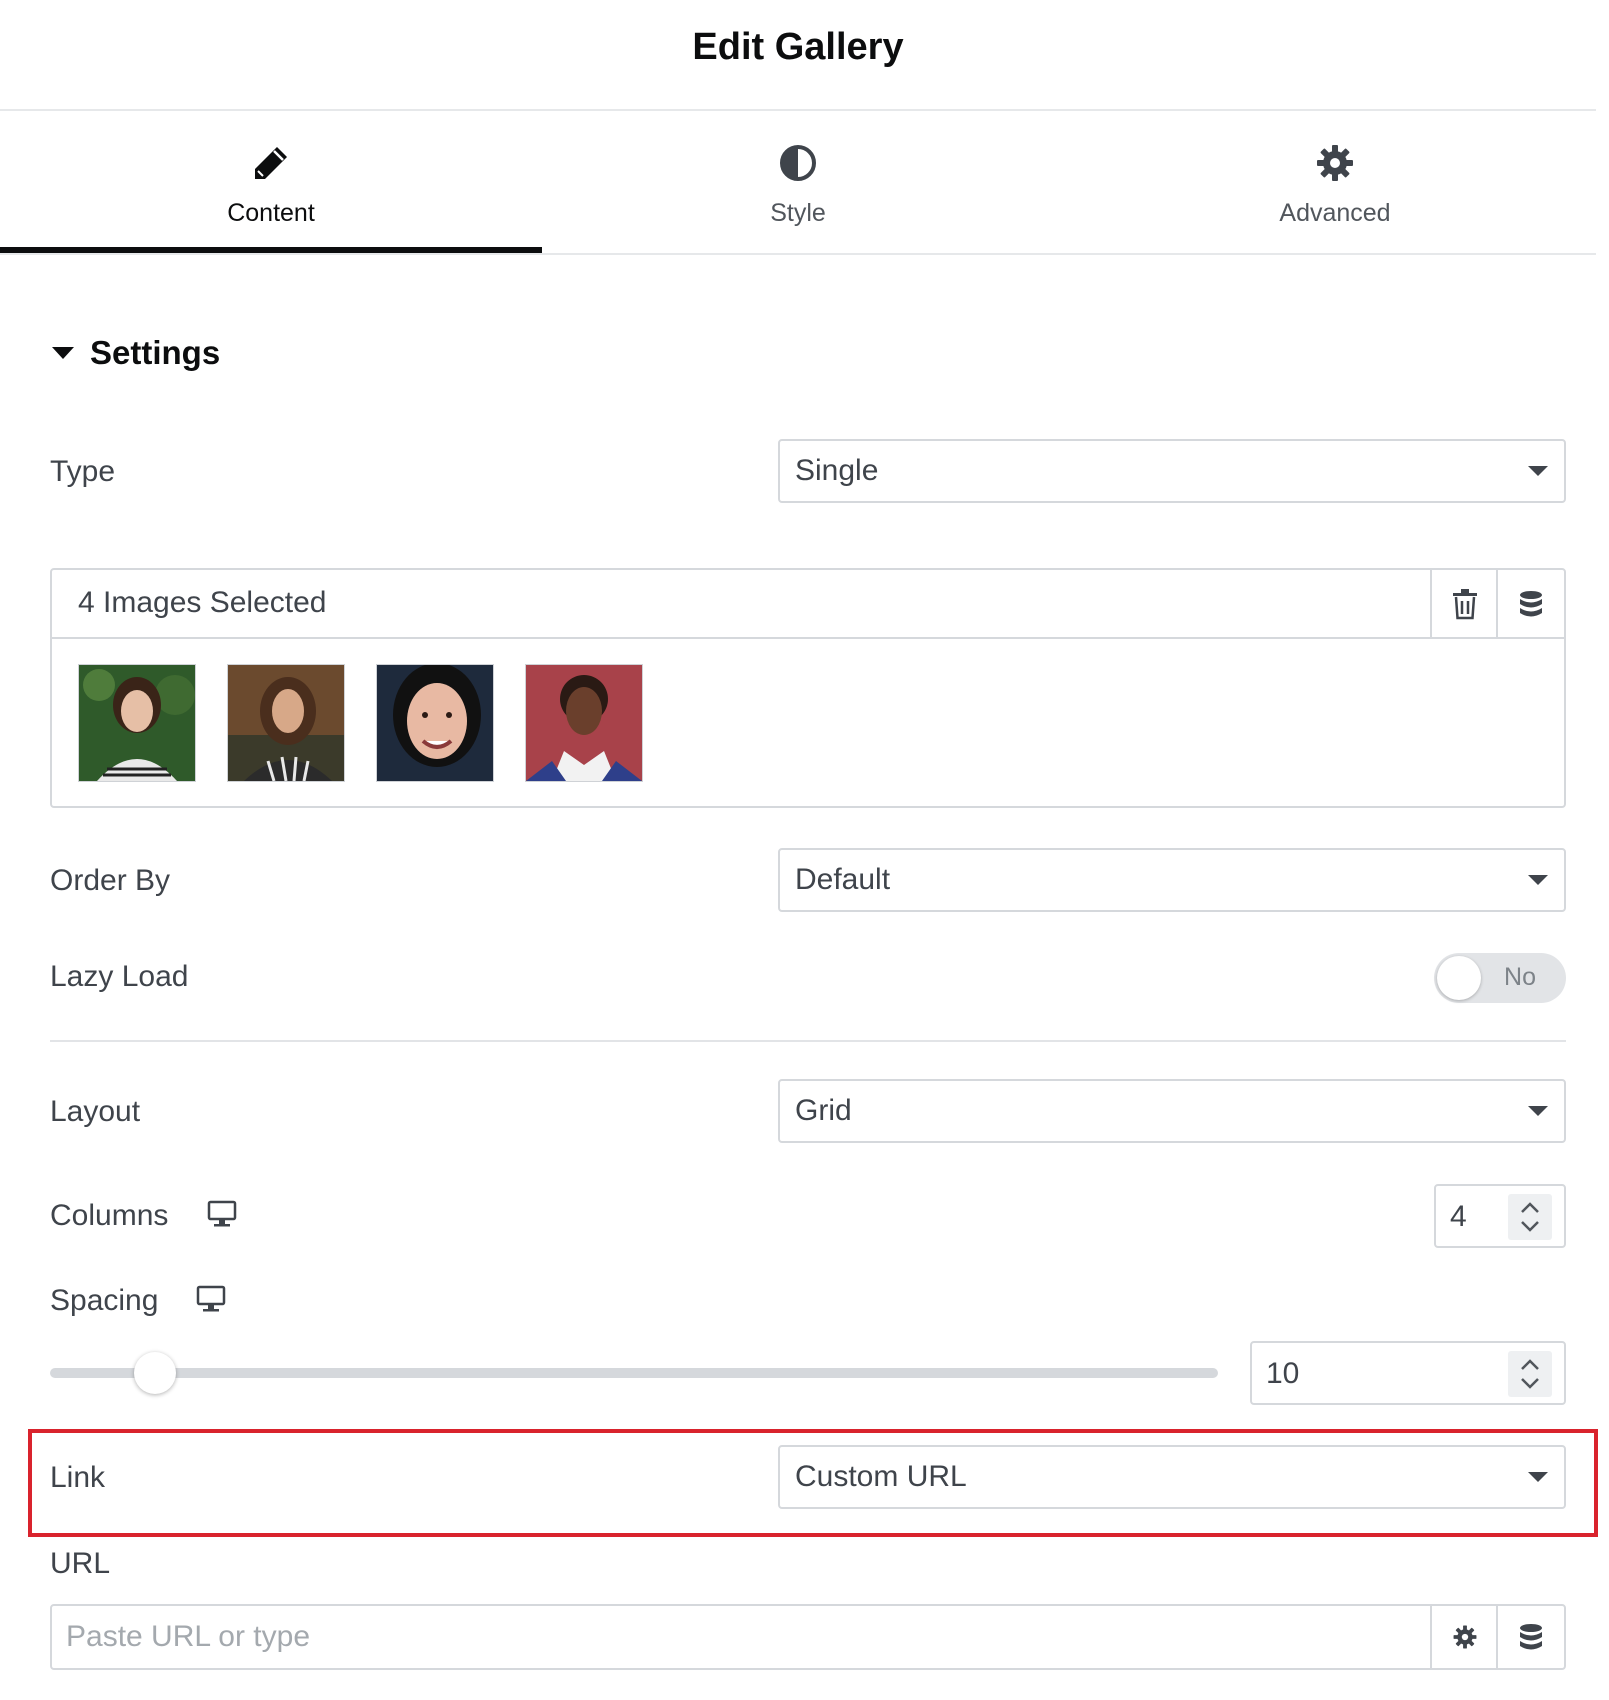  Describe the element at coordinates (271, 213) in the screenshot. I see `tab-content-label: Content` at that location.